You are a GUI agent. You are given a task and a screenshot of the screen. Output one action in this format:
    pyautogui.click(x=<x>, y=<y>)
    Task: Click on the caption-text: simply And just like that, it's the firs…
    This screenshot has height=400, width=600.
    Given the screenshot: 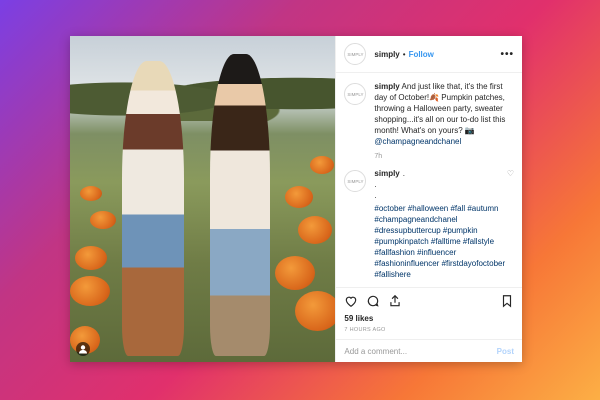 What is the action you would take?
    pyautogui.click(x=444, y=114)
    